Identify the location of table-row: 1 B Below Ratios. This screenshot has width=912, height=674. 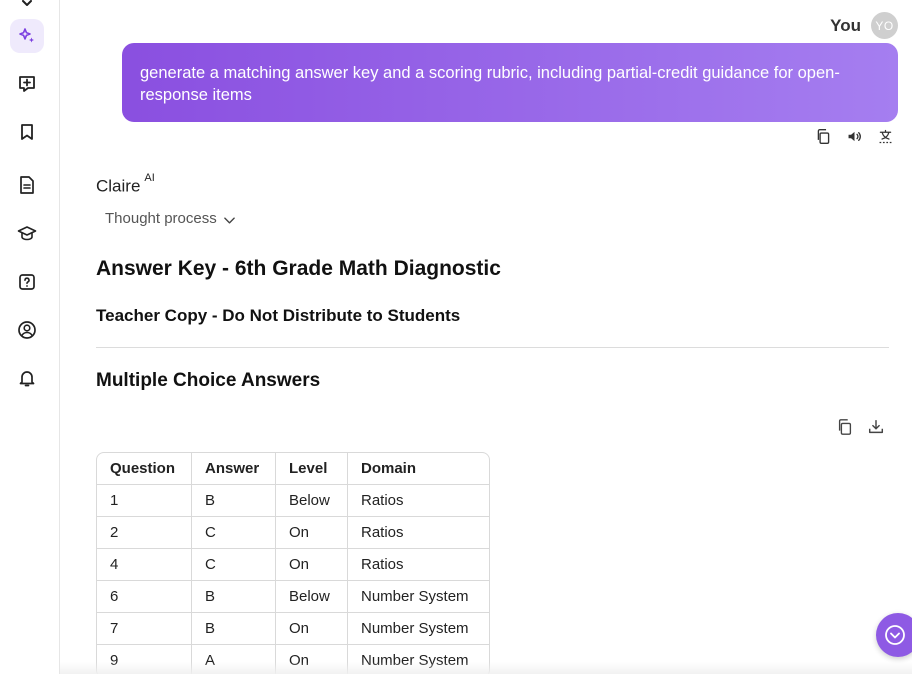
(293, 501).